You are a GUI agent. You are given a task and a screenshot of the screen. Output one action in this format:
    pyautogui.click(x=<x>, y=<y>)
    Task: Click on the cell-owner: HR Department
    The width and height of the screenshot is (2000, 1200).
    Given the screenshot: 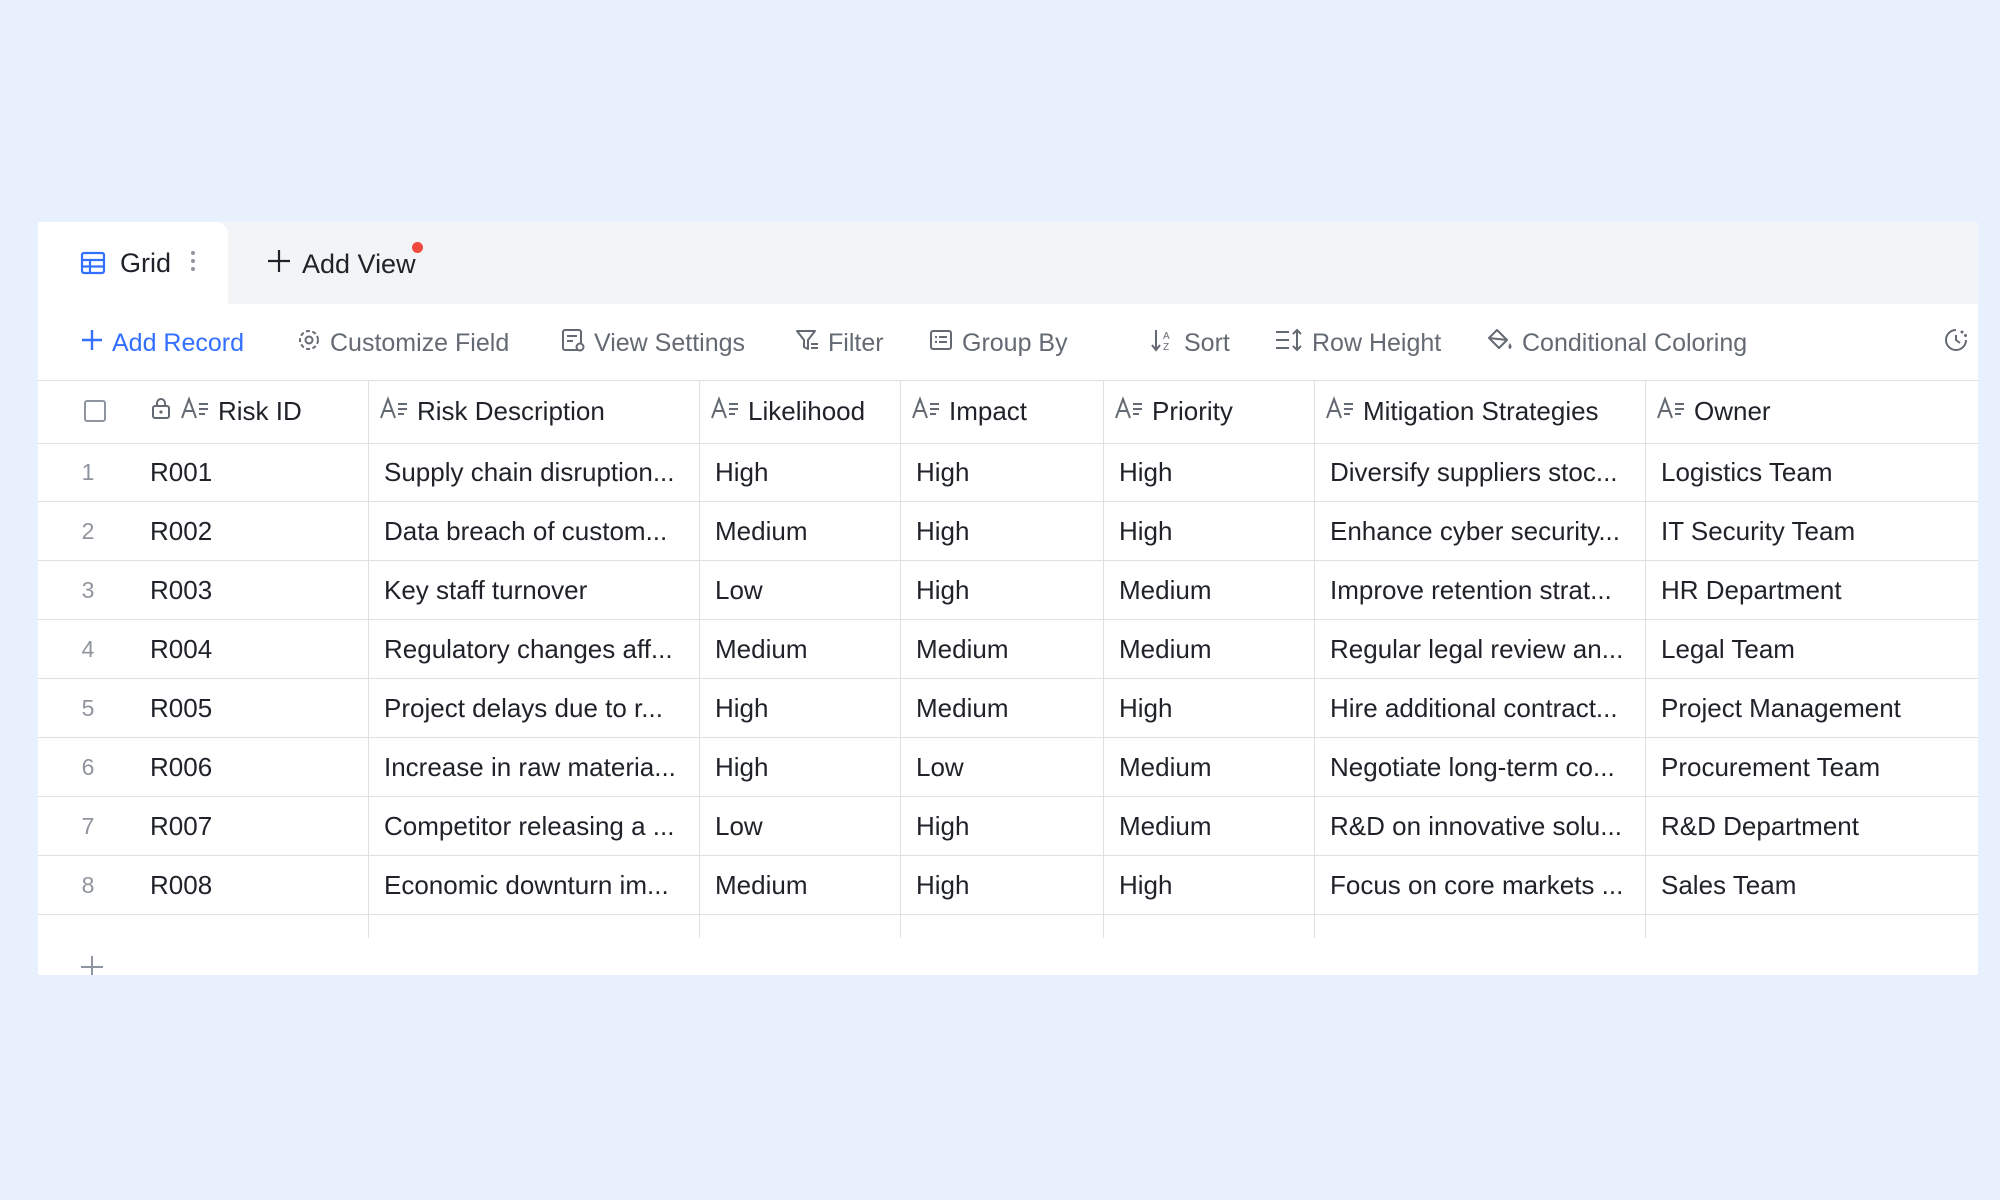 What is the action you would take?
    pyautogui.click(x=1812, y=590)
    